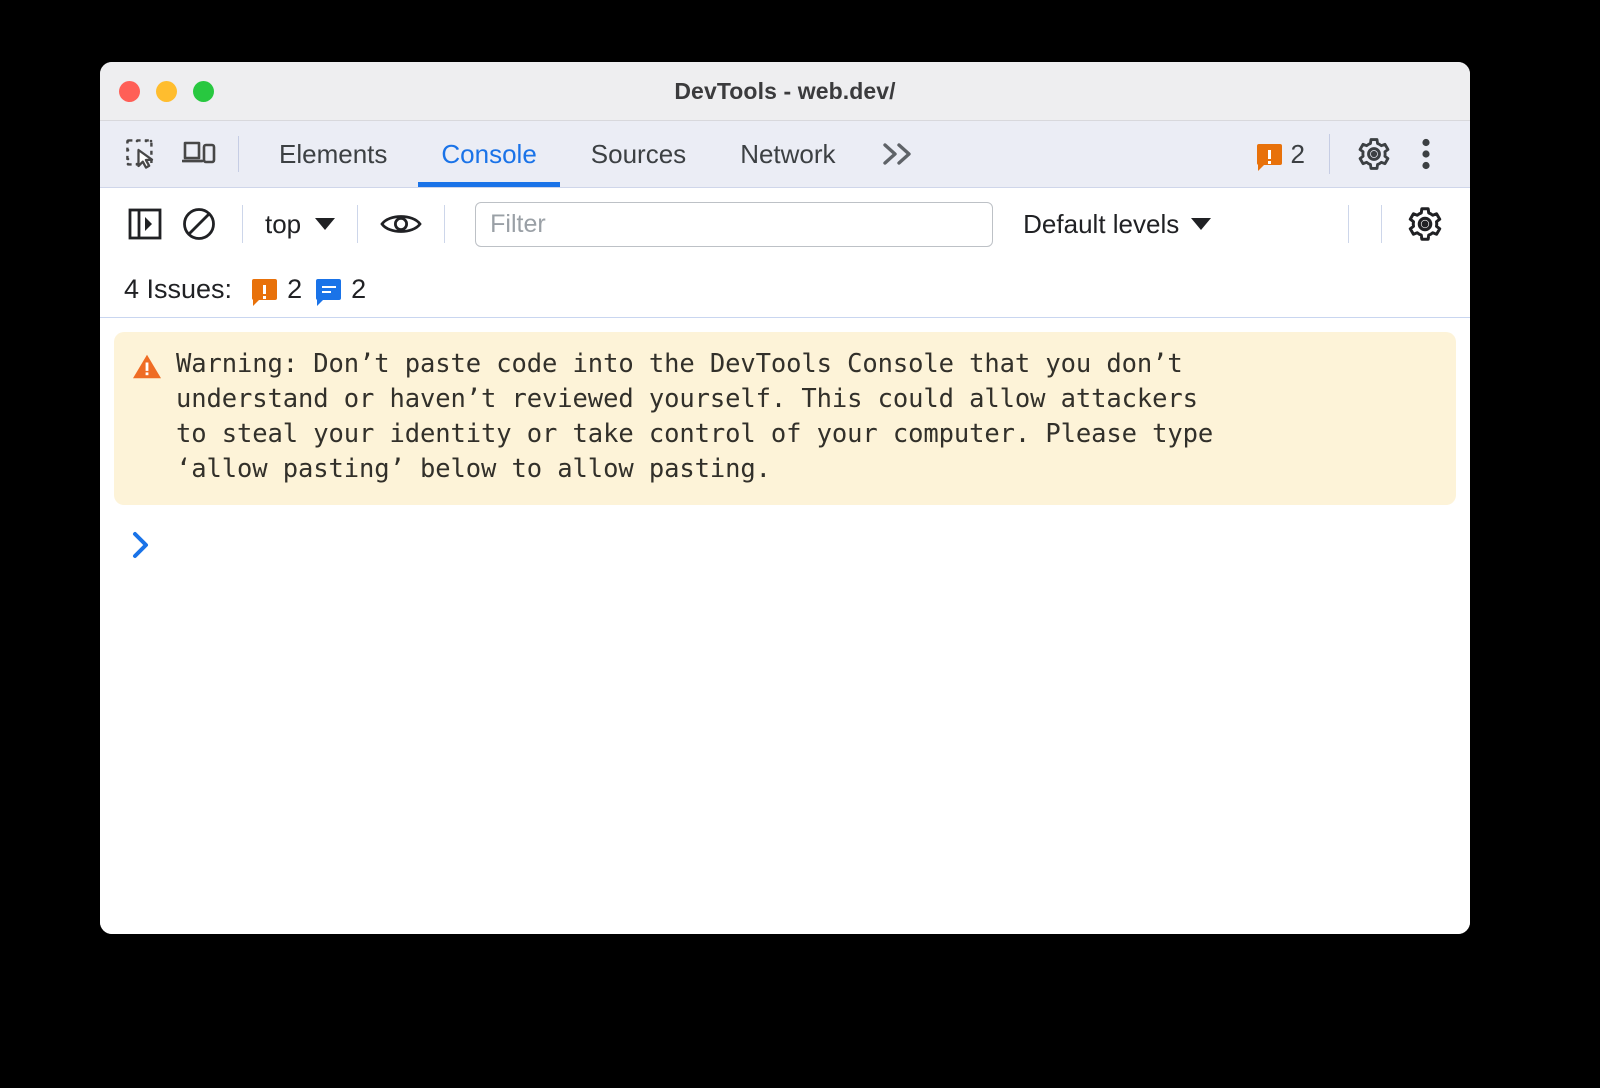 The height and width of the screenshot is (1088, 1600). I want to click on tab-network: Network, so click(787, 154).